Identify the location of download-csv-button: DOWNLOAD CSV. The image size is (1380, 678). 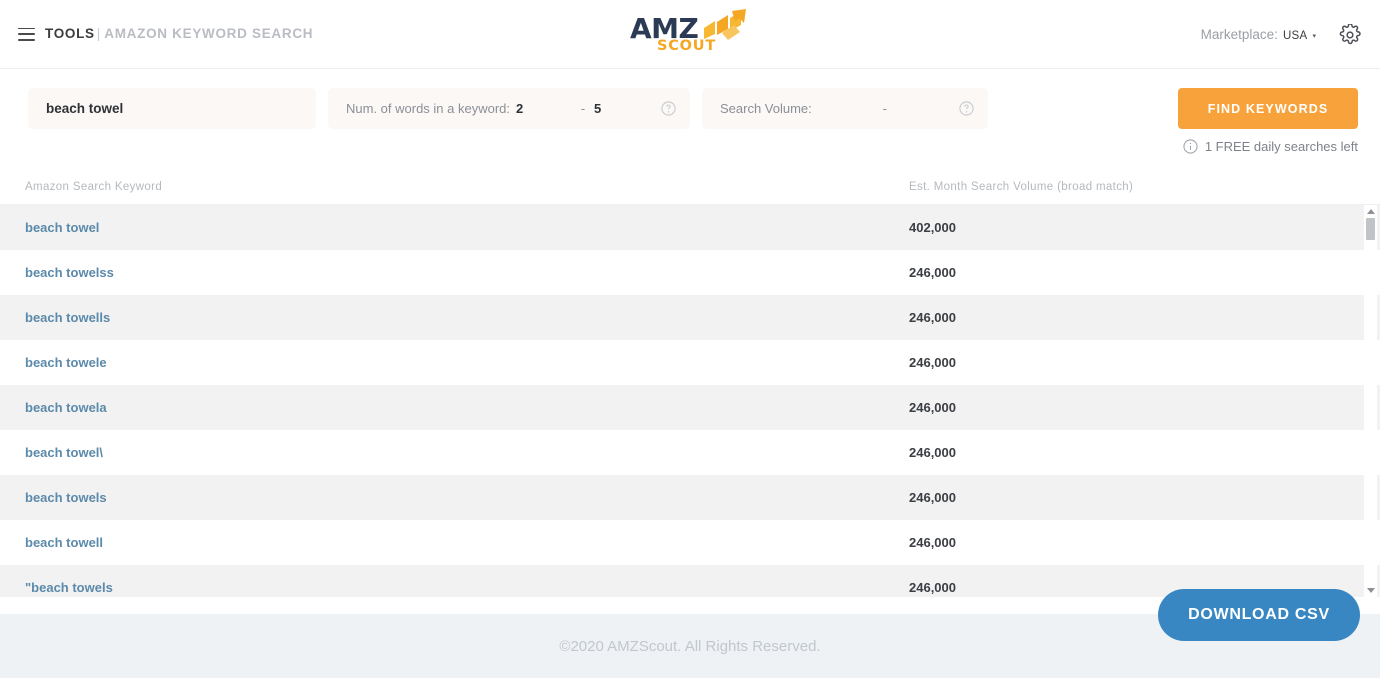
(1259, 615).